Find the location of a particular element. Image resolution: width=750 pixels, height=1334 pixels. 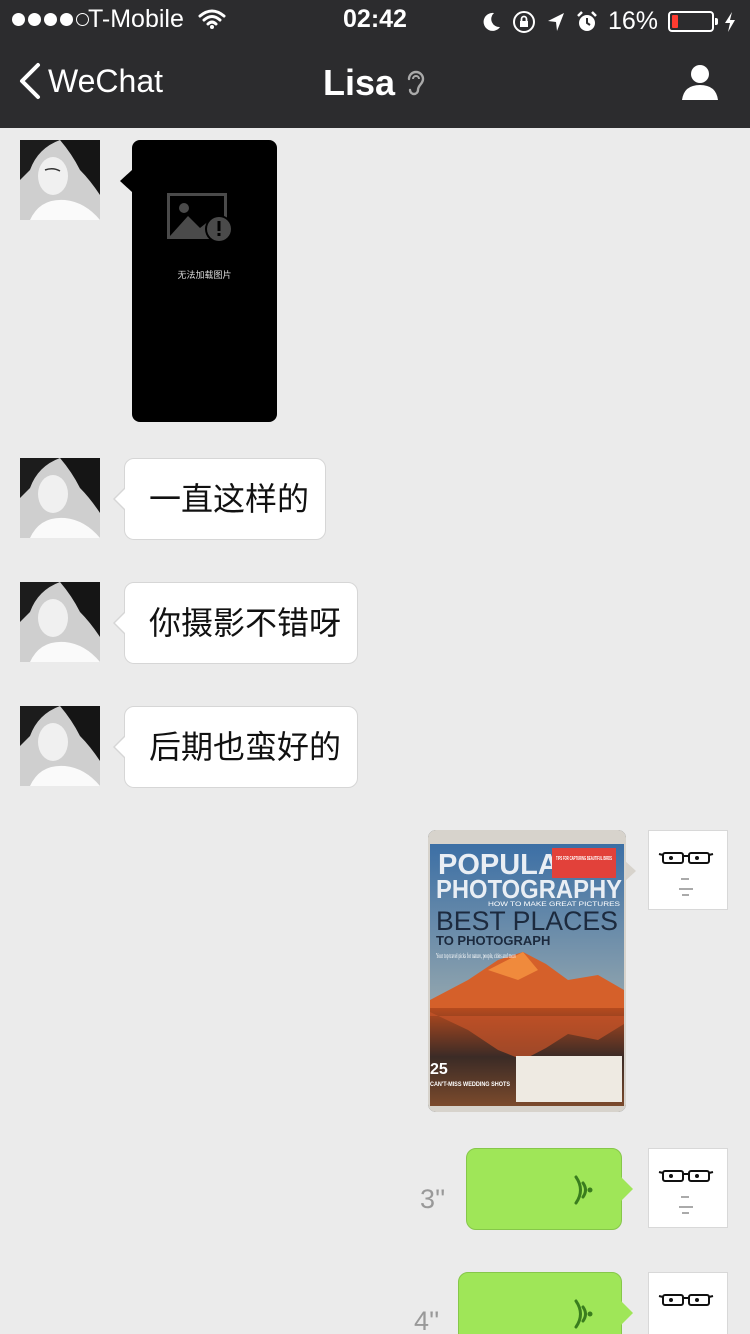

image-failed-label: 无法加载图片 is located at coordinates (204, 276).